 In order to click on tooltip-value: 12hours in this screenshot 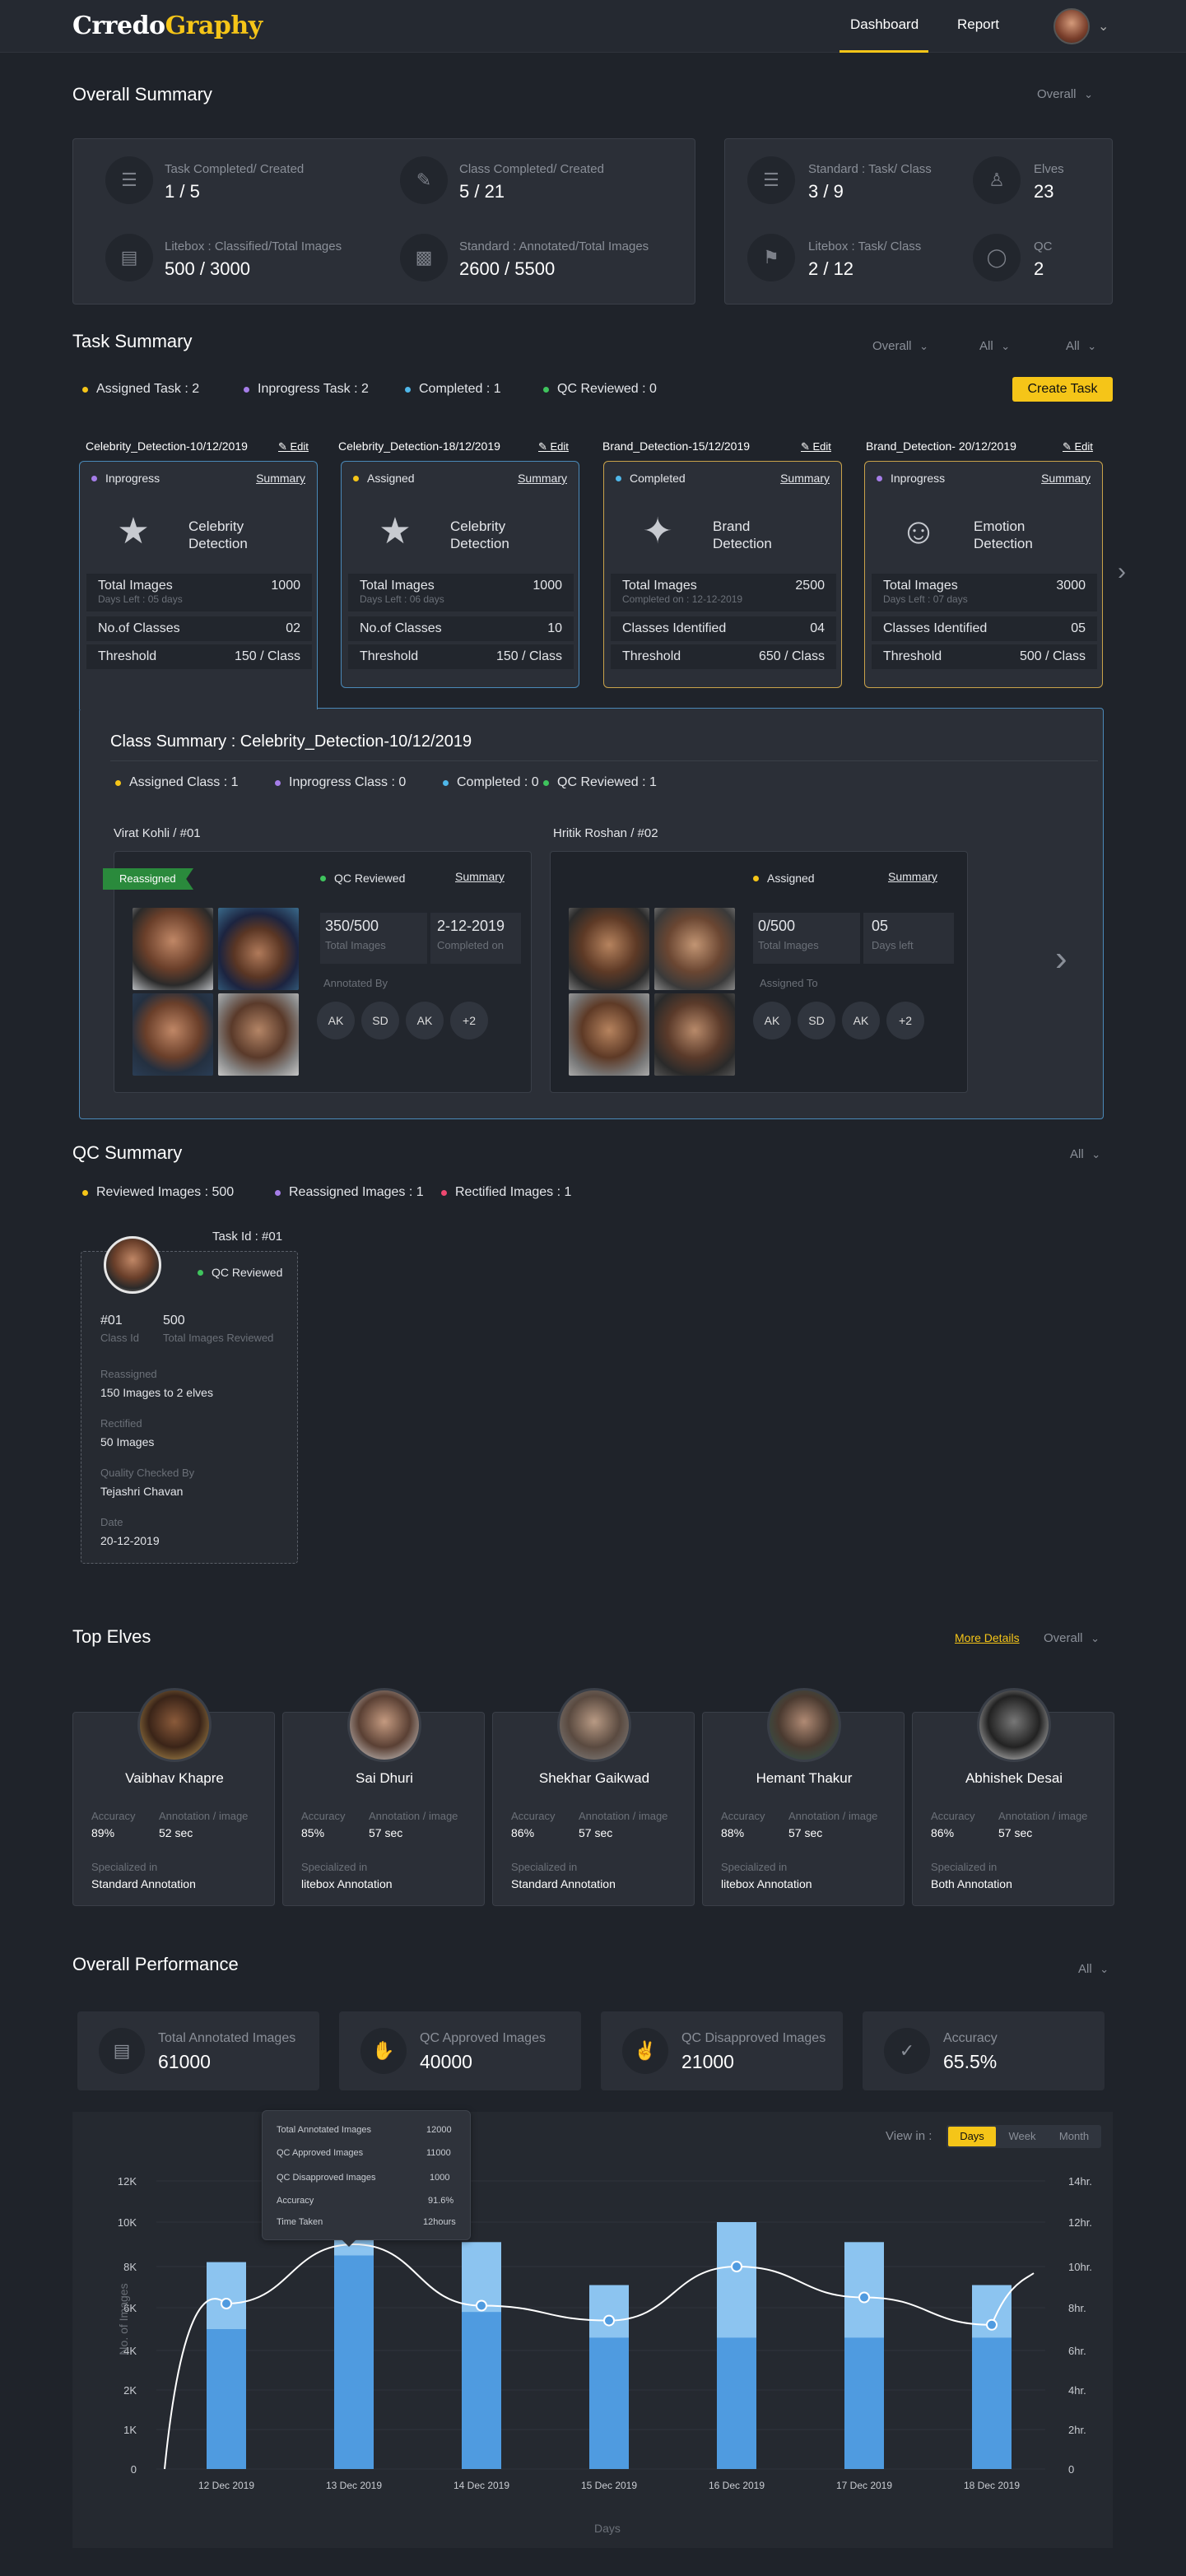, I will do `click(439, 2222)`.